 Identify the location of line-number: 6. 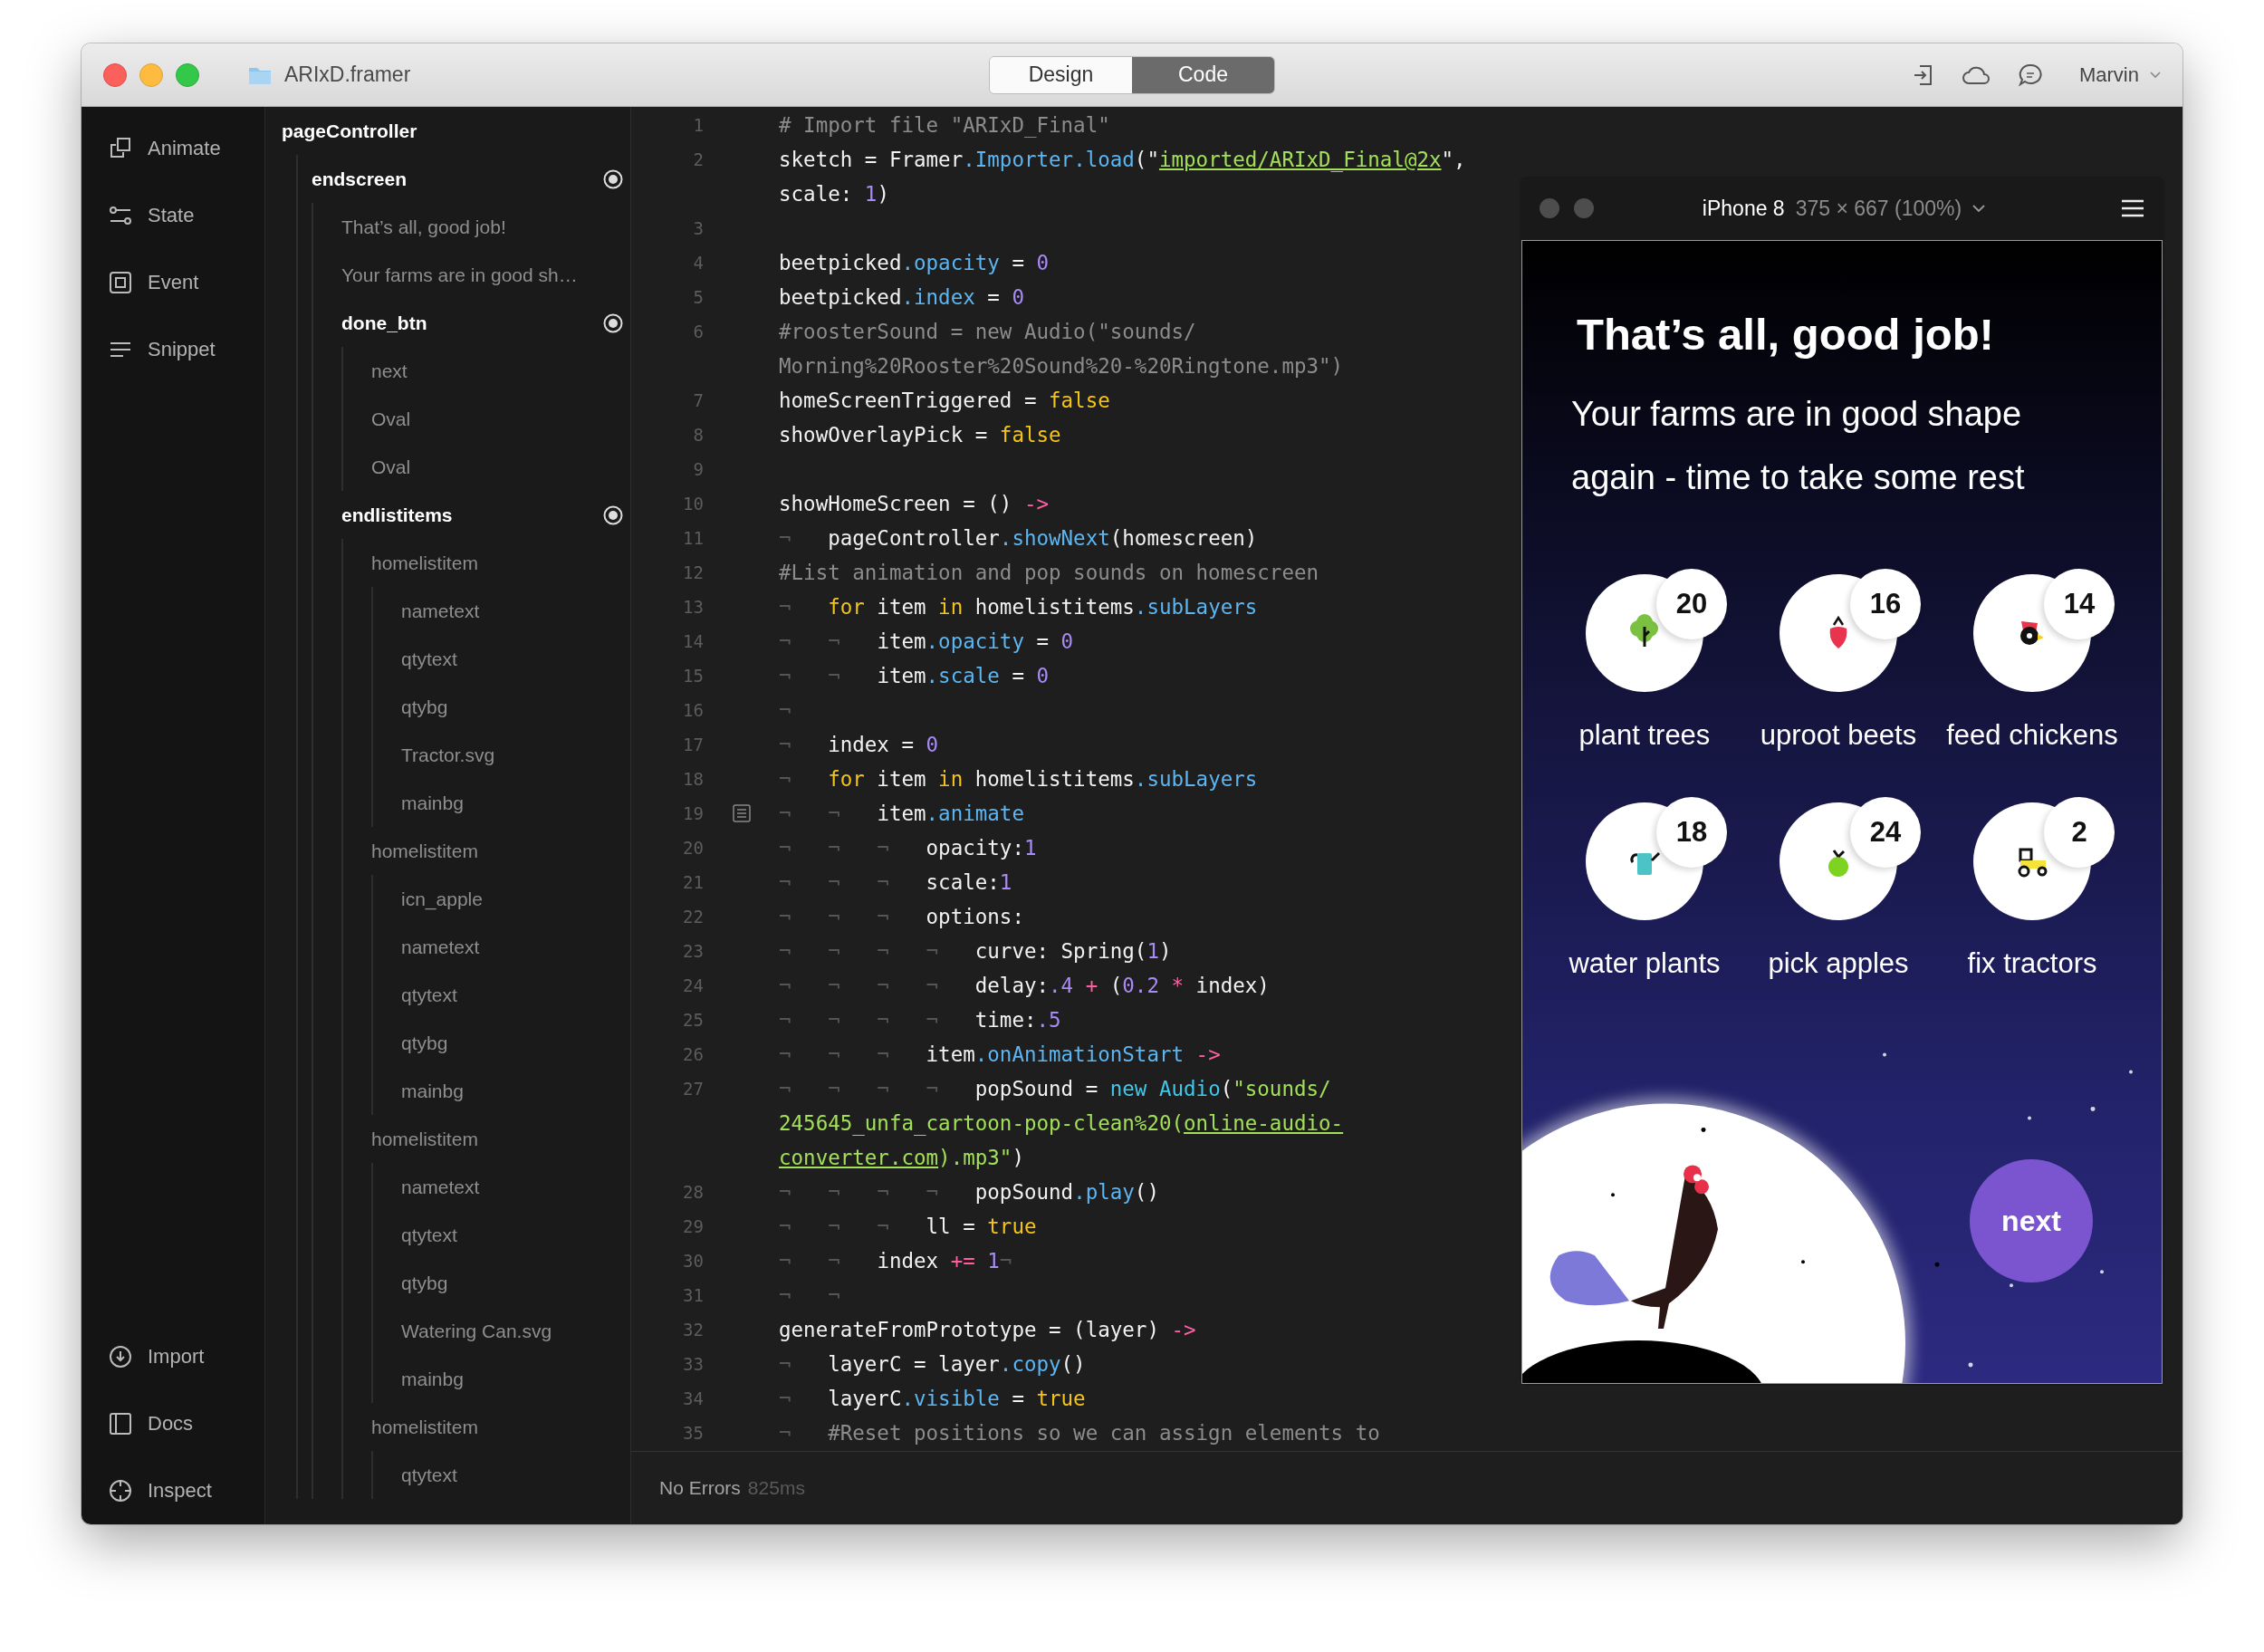
(698, 331).